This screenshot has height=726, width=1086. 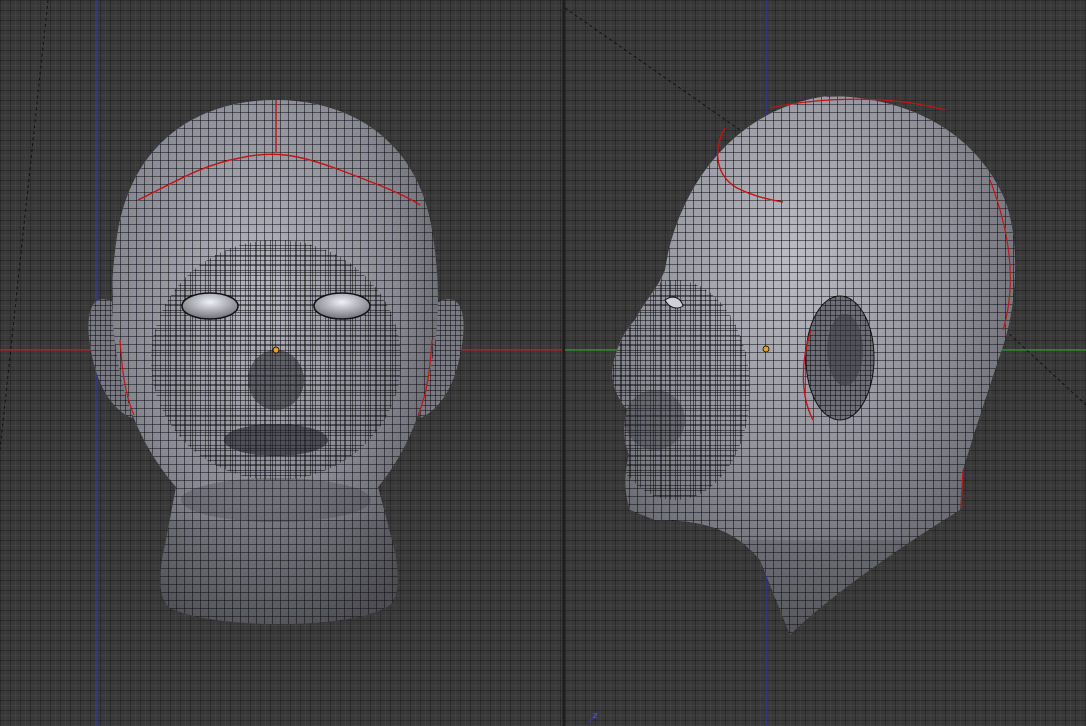 I want to click on origin-dot-icon, so click(x=276, y=350).